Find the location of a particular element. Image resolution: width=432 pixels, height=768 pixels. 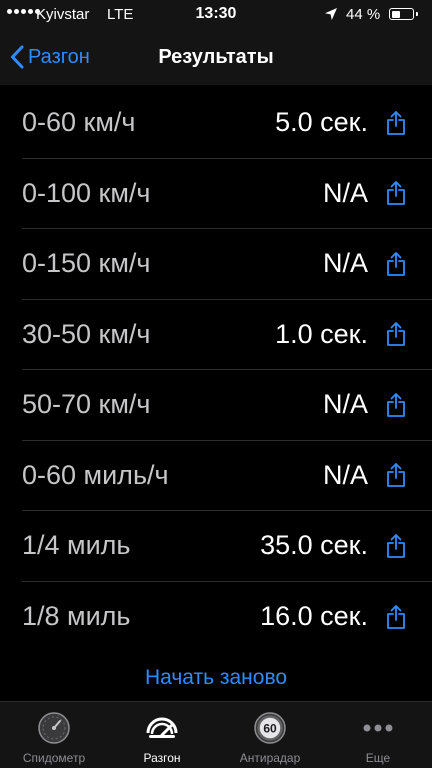

tab-acceleration: Разгон is located at coordinates (162, 735).